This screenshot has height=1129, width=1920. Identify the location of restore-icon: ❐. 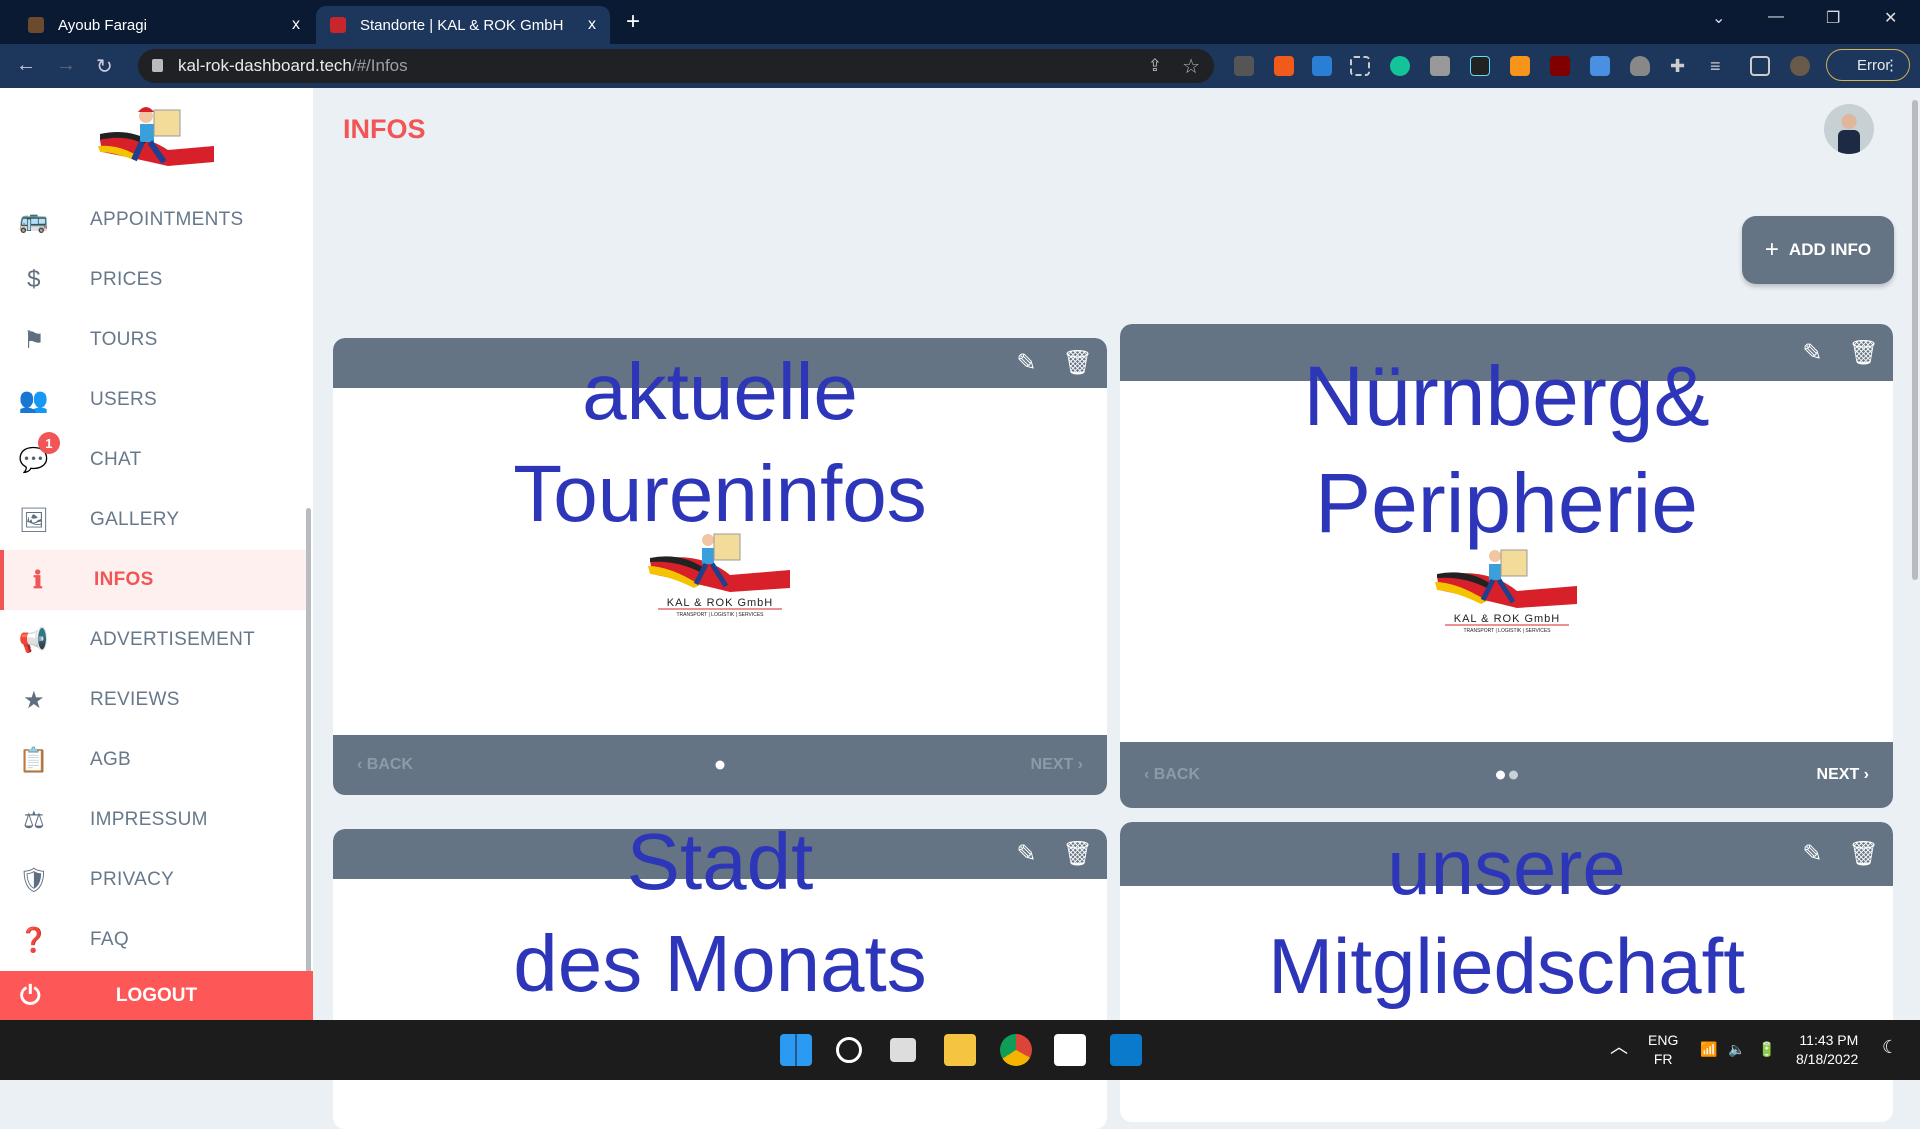
(1833, 18).